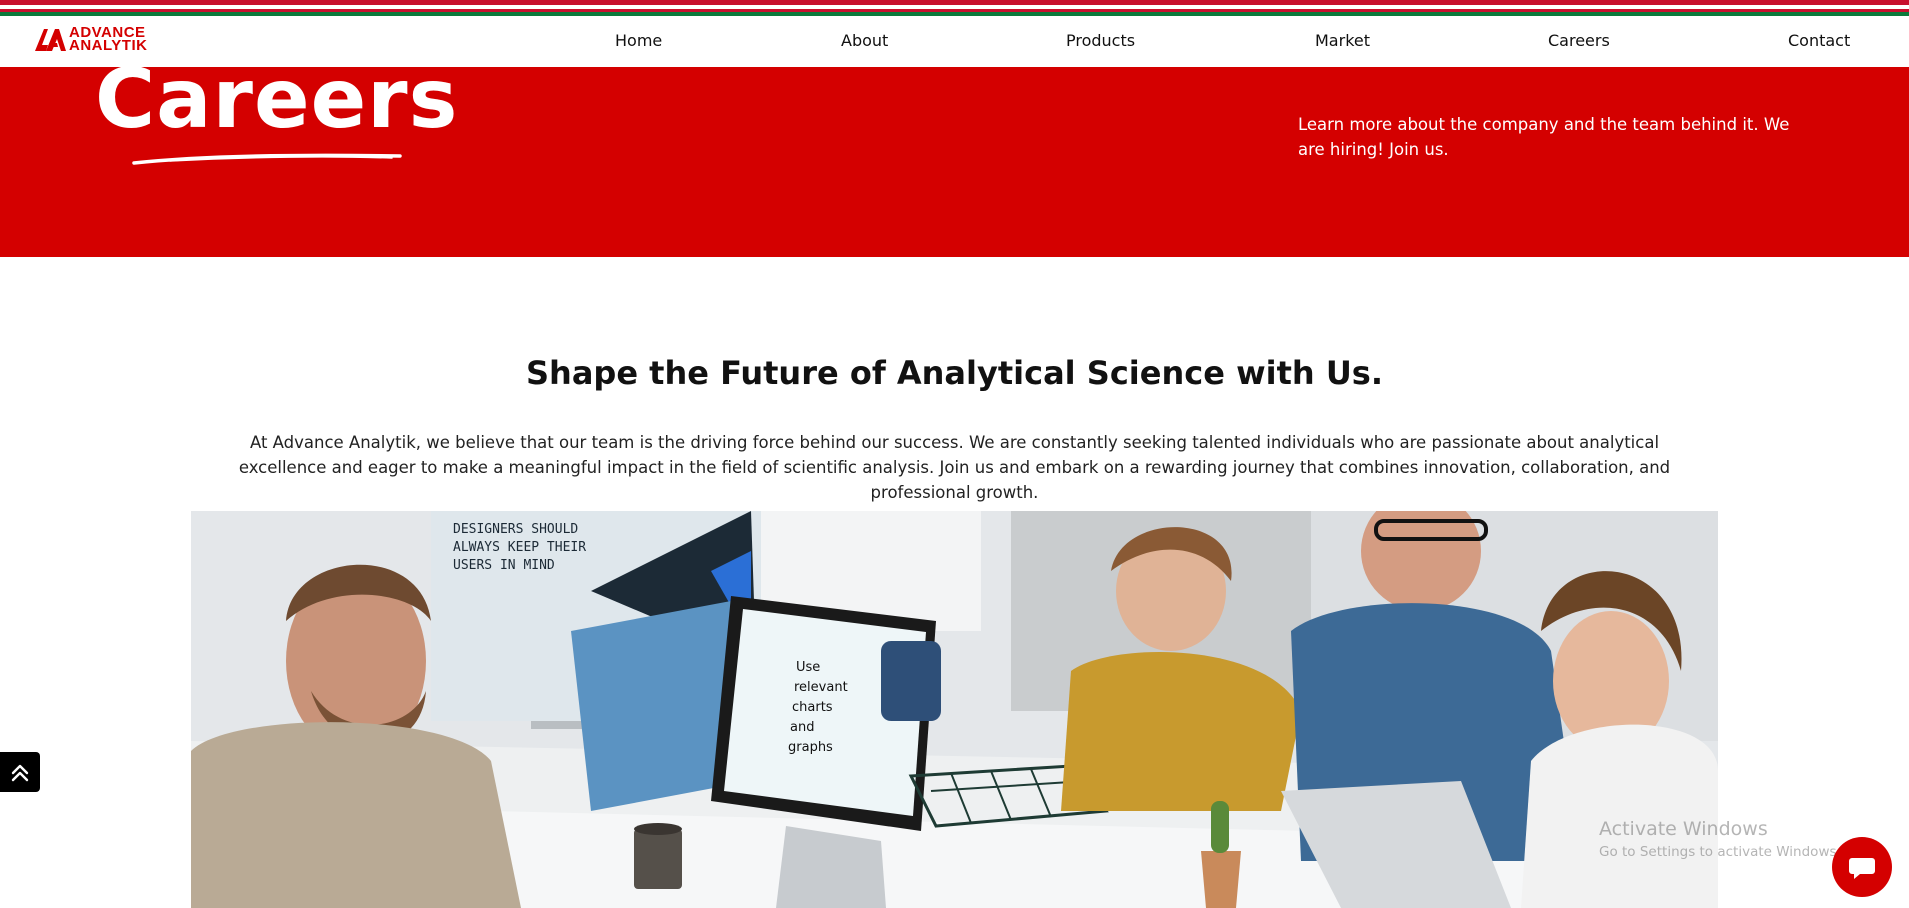 The image size is (1909, 908). Describe the element at coordinates (1683, 829) in the screenshot. I see `watermark-line-1: Activate Windows` at that location.